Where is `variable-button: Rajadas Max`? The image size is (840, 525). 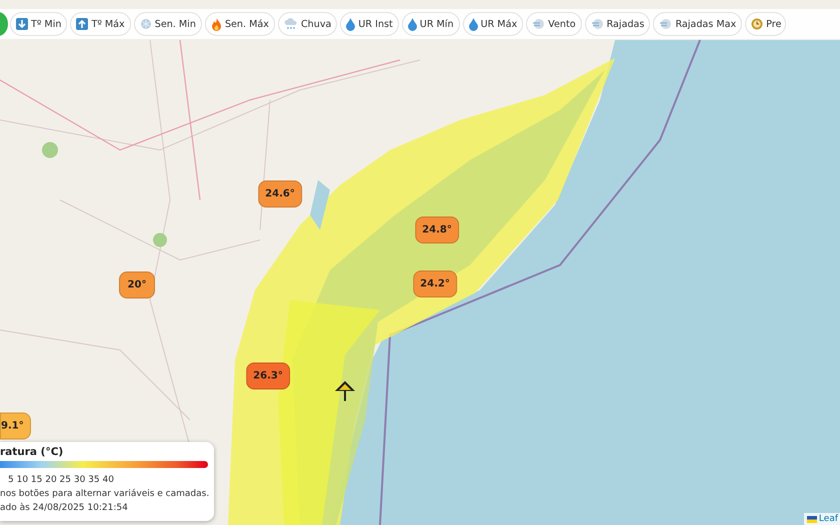
variable-button: Rajadas Max is located at coordinates (697, 24).